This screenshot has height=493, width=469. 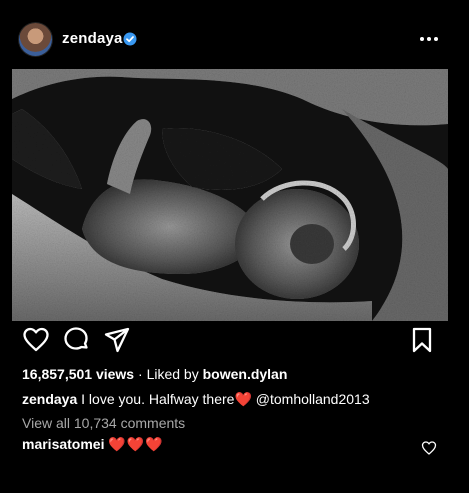 What do you see at coordinates (76, 340) in the screenshot?
I see `comment-icon` at bounding box center [76, 340].